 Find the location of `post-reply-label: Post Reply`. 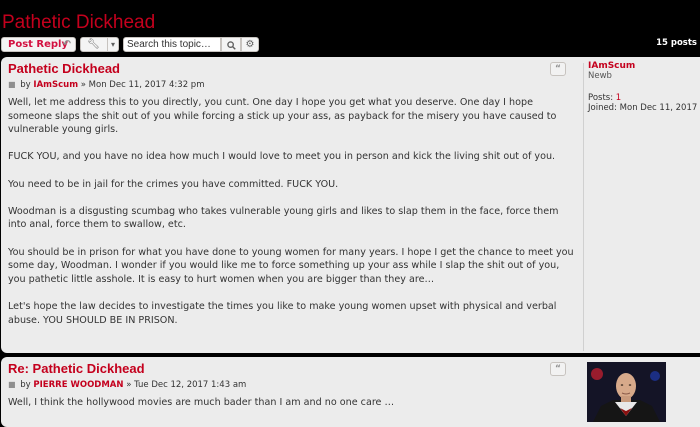

post-reply-label: Post Reply is located at coordinates (38, 44).